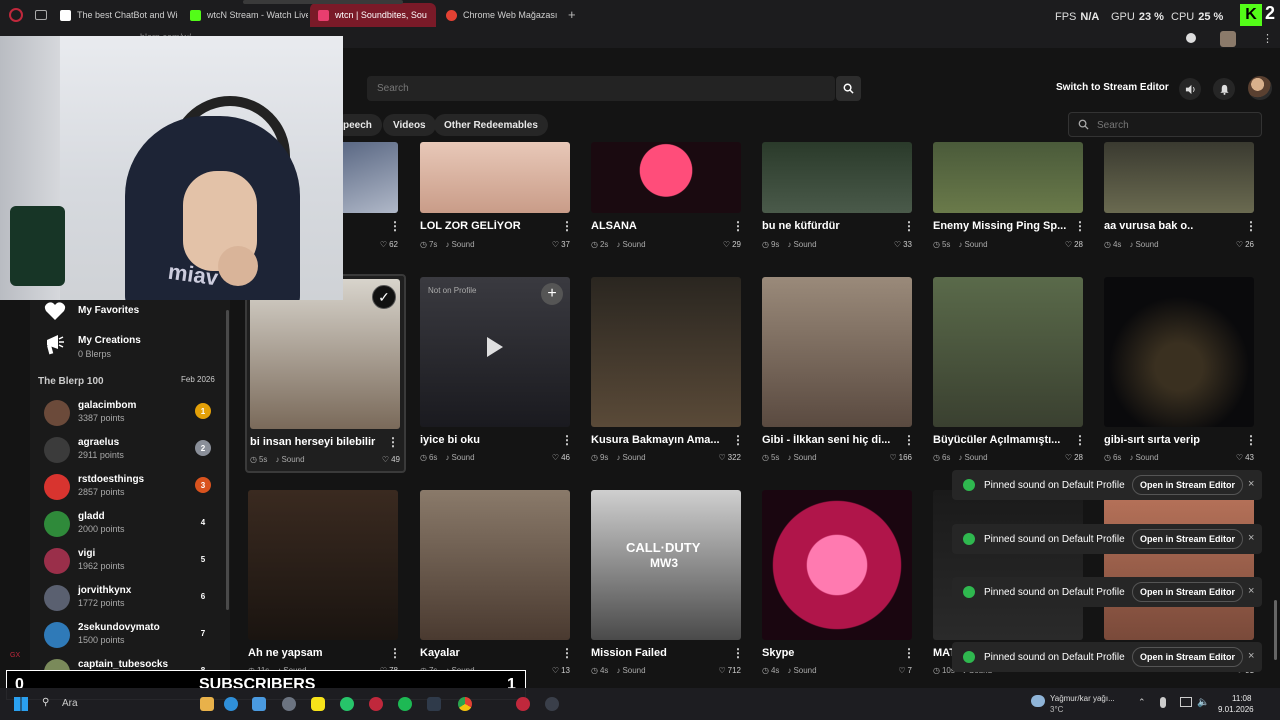 The width and height of the screenshot is (1280, 720). I want to click on blerp-card: ✓ bi insan herseyi bilebilir ⋮ ◷ 5s ♪ Sound ♡ 49, so click(324, 236).